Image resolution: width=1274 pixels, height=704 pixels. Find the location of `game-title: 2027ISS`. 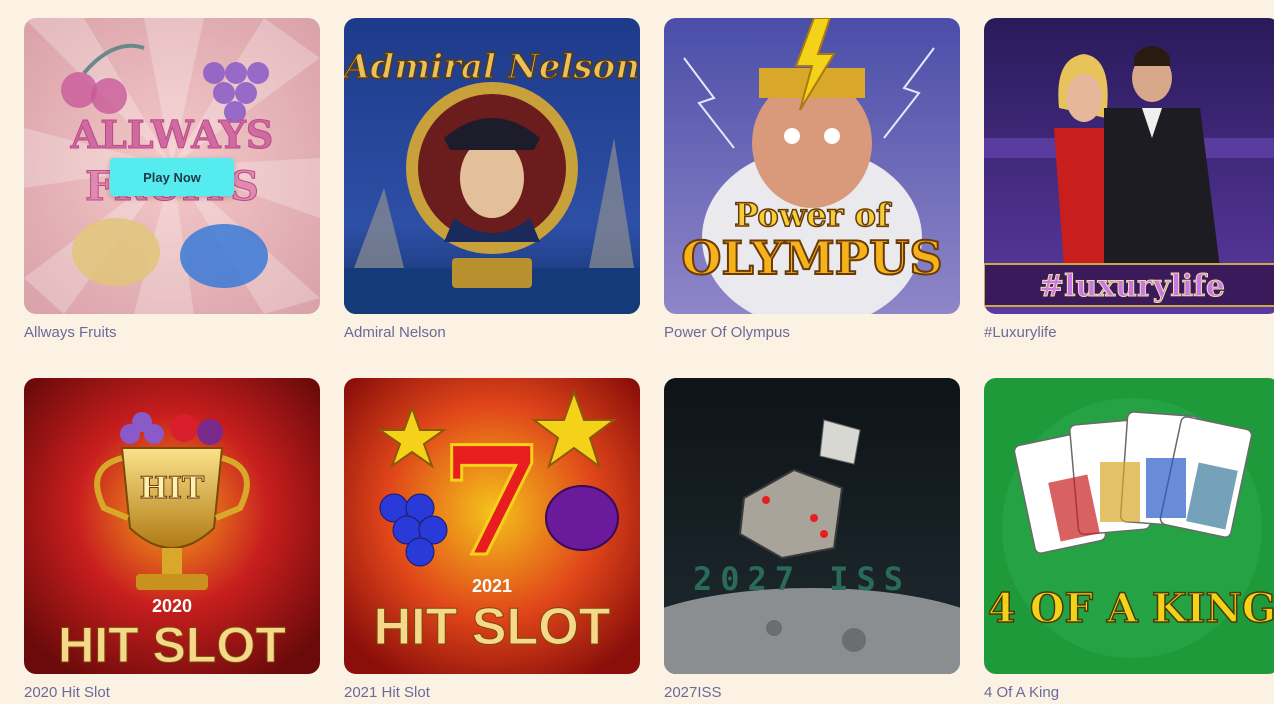

game-title: 2027ISS is located at coordinates (693, 692).